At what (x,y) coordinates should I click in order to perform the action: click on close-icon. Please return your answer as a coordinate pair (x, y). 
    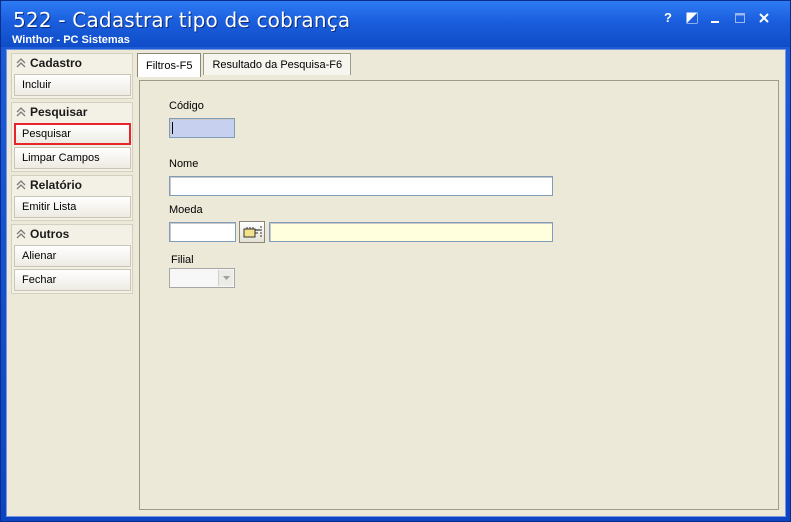
    Looking at the image, I should click on (764, 18).